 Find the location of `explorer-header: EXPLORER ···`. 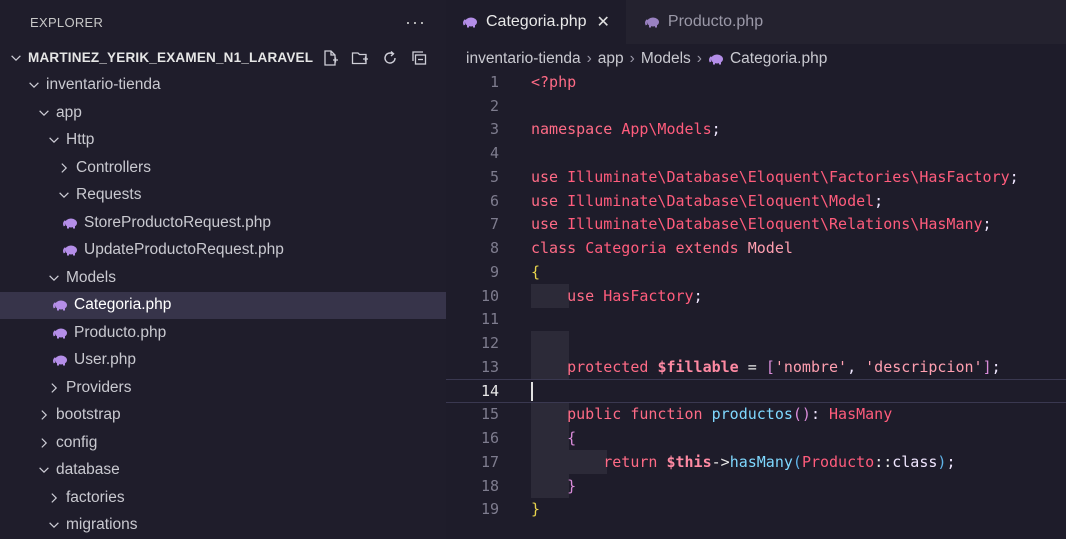

explorer-header: EXPLORER ··· is located at coordinates (223, 22).